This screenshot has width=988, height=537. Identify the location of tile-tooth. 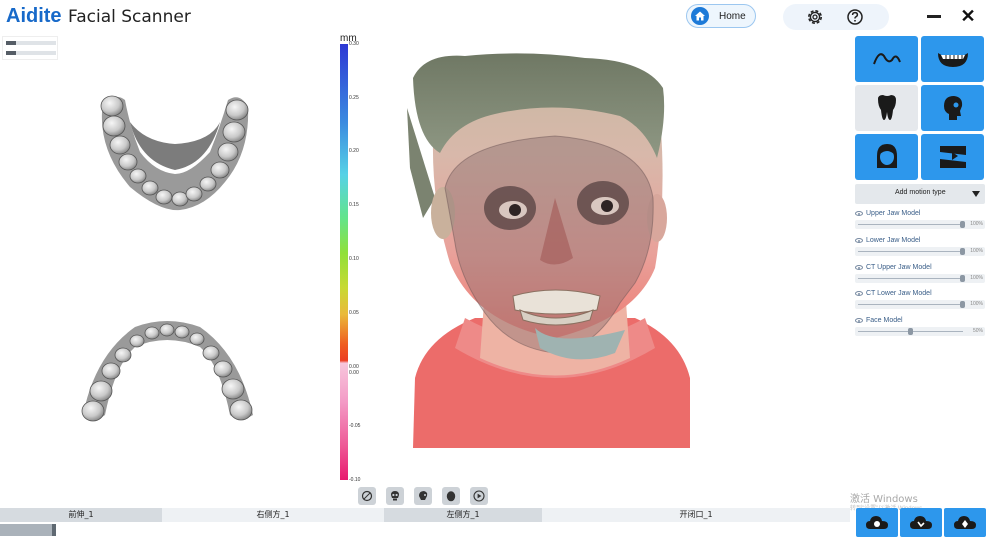
(886, 108).